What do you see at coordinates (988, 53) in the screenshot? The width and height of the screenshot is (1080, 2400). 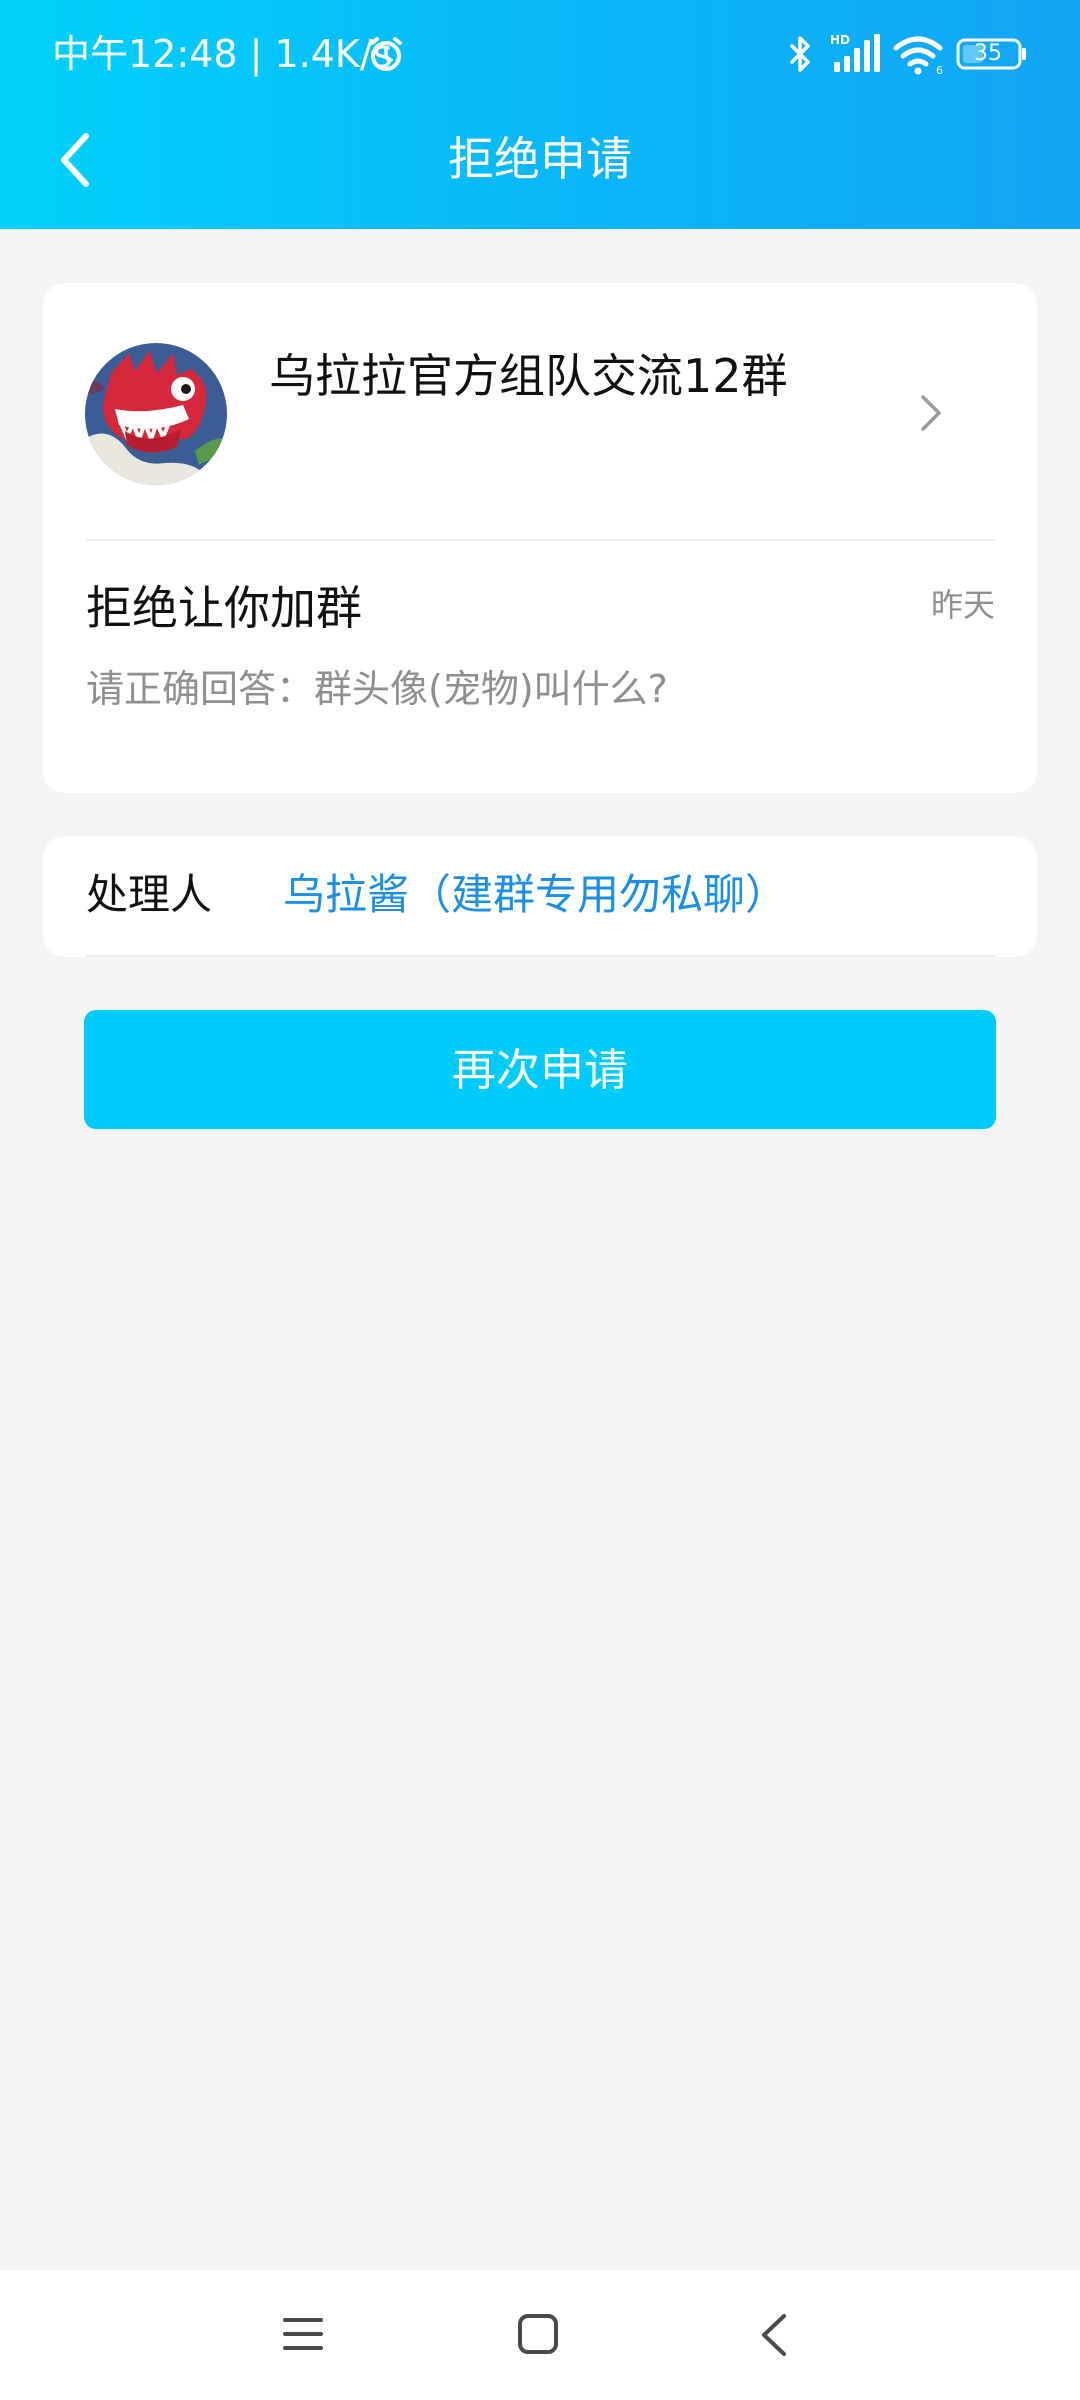 I see `battery-level: 35` at bounding box center [988, 53].